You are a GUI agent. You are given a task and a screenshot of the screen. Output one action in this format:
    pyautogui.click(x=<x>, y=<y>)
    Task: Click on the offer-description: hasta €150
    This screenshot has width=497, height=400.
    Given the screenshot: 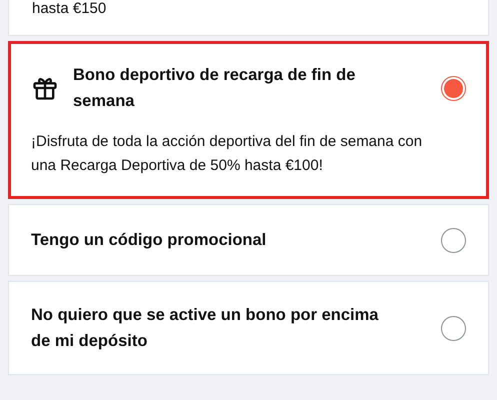 What is the action you would take?
    pyautogui.click(x=69, y=9)
    